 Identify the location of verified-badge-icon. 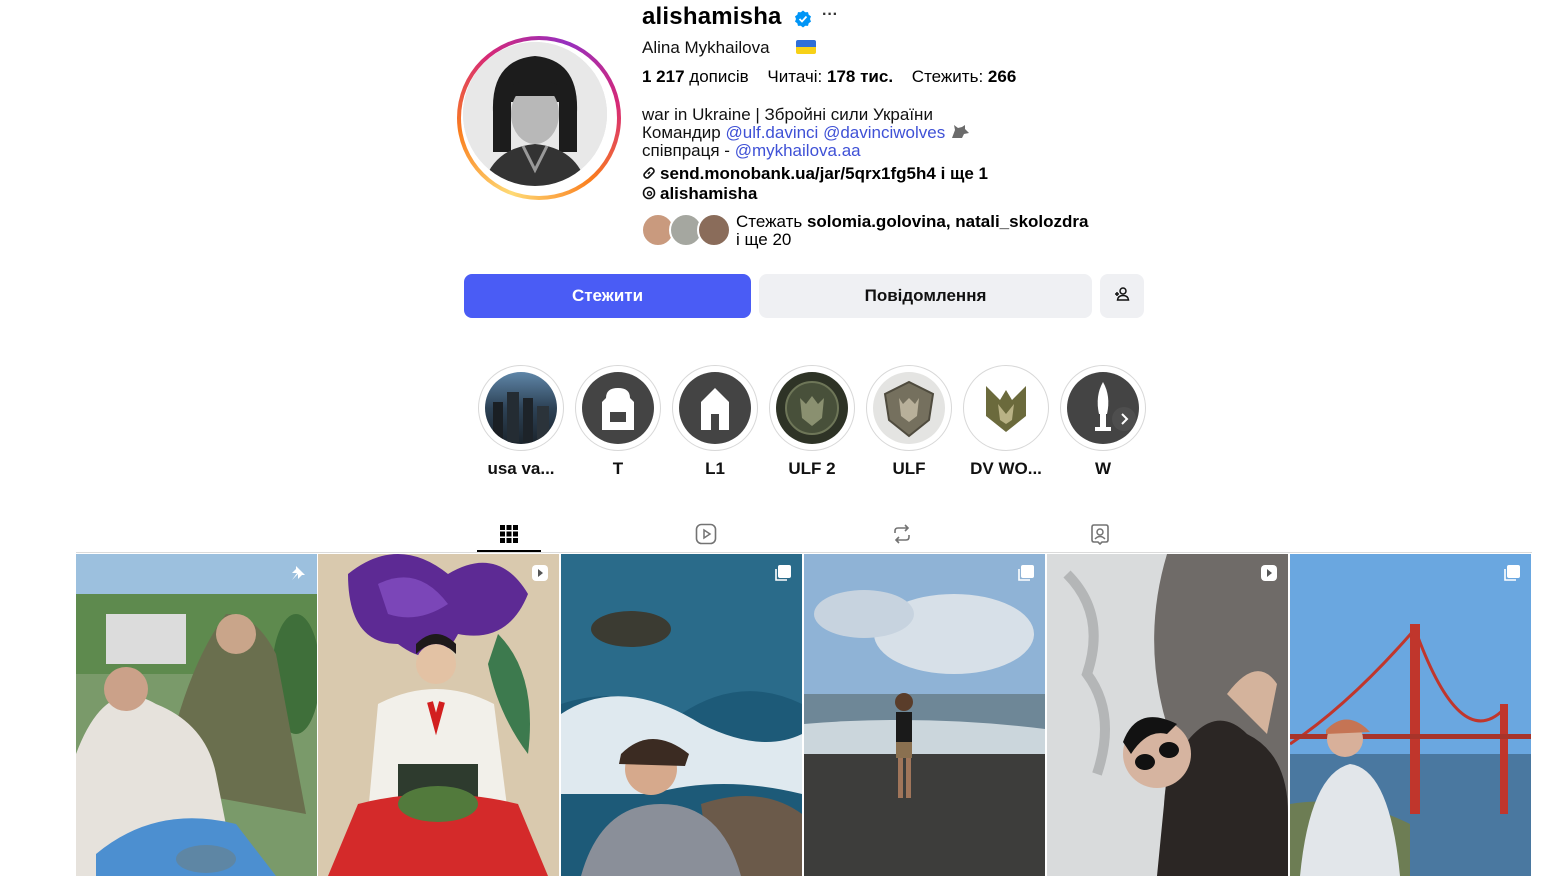
(803, 19).